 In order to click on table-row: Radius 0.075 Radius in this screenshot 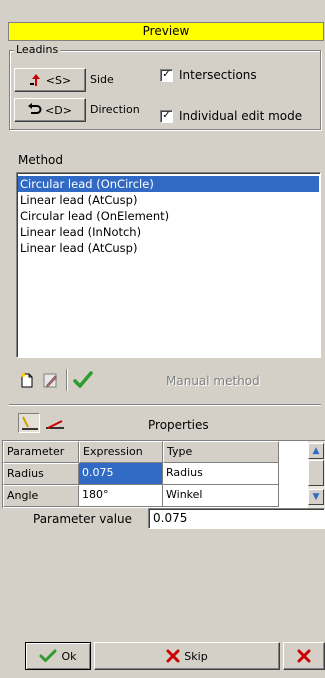, I will do `click(155, 474)`.